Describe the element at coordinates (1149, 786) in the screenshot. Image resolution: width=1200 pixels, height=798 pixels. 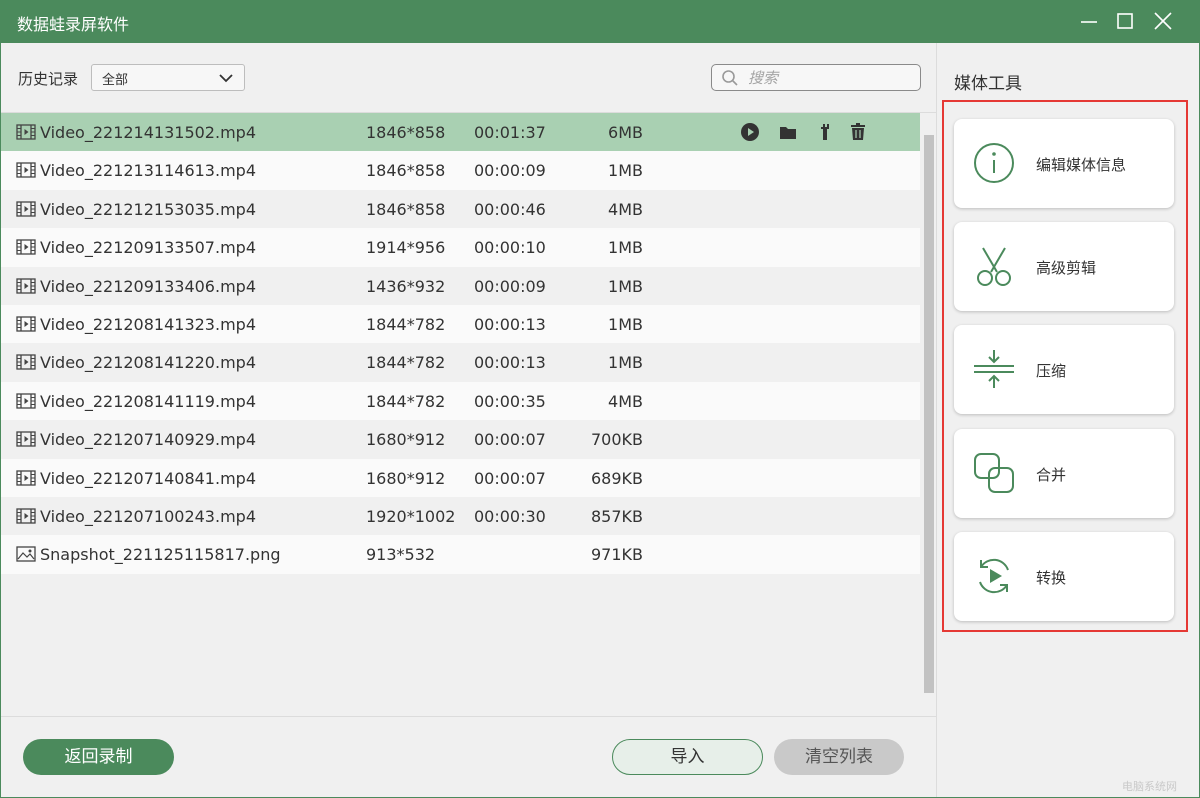
I see `watermark: 电脑系统网` at that location.